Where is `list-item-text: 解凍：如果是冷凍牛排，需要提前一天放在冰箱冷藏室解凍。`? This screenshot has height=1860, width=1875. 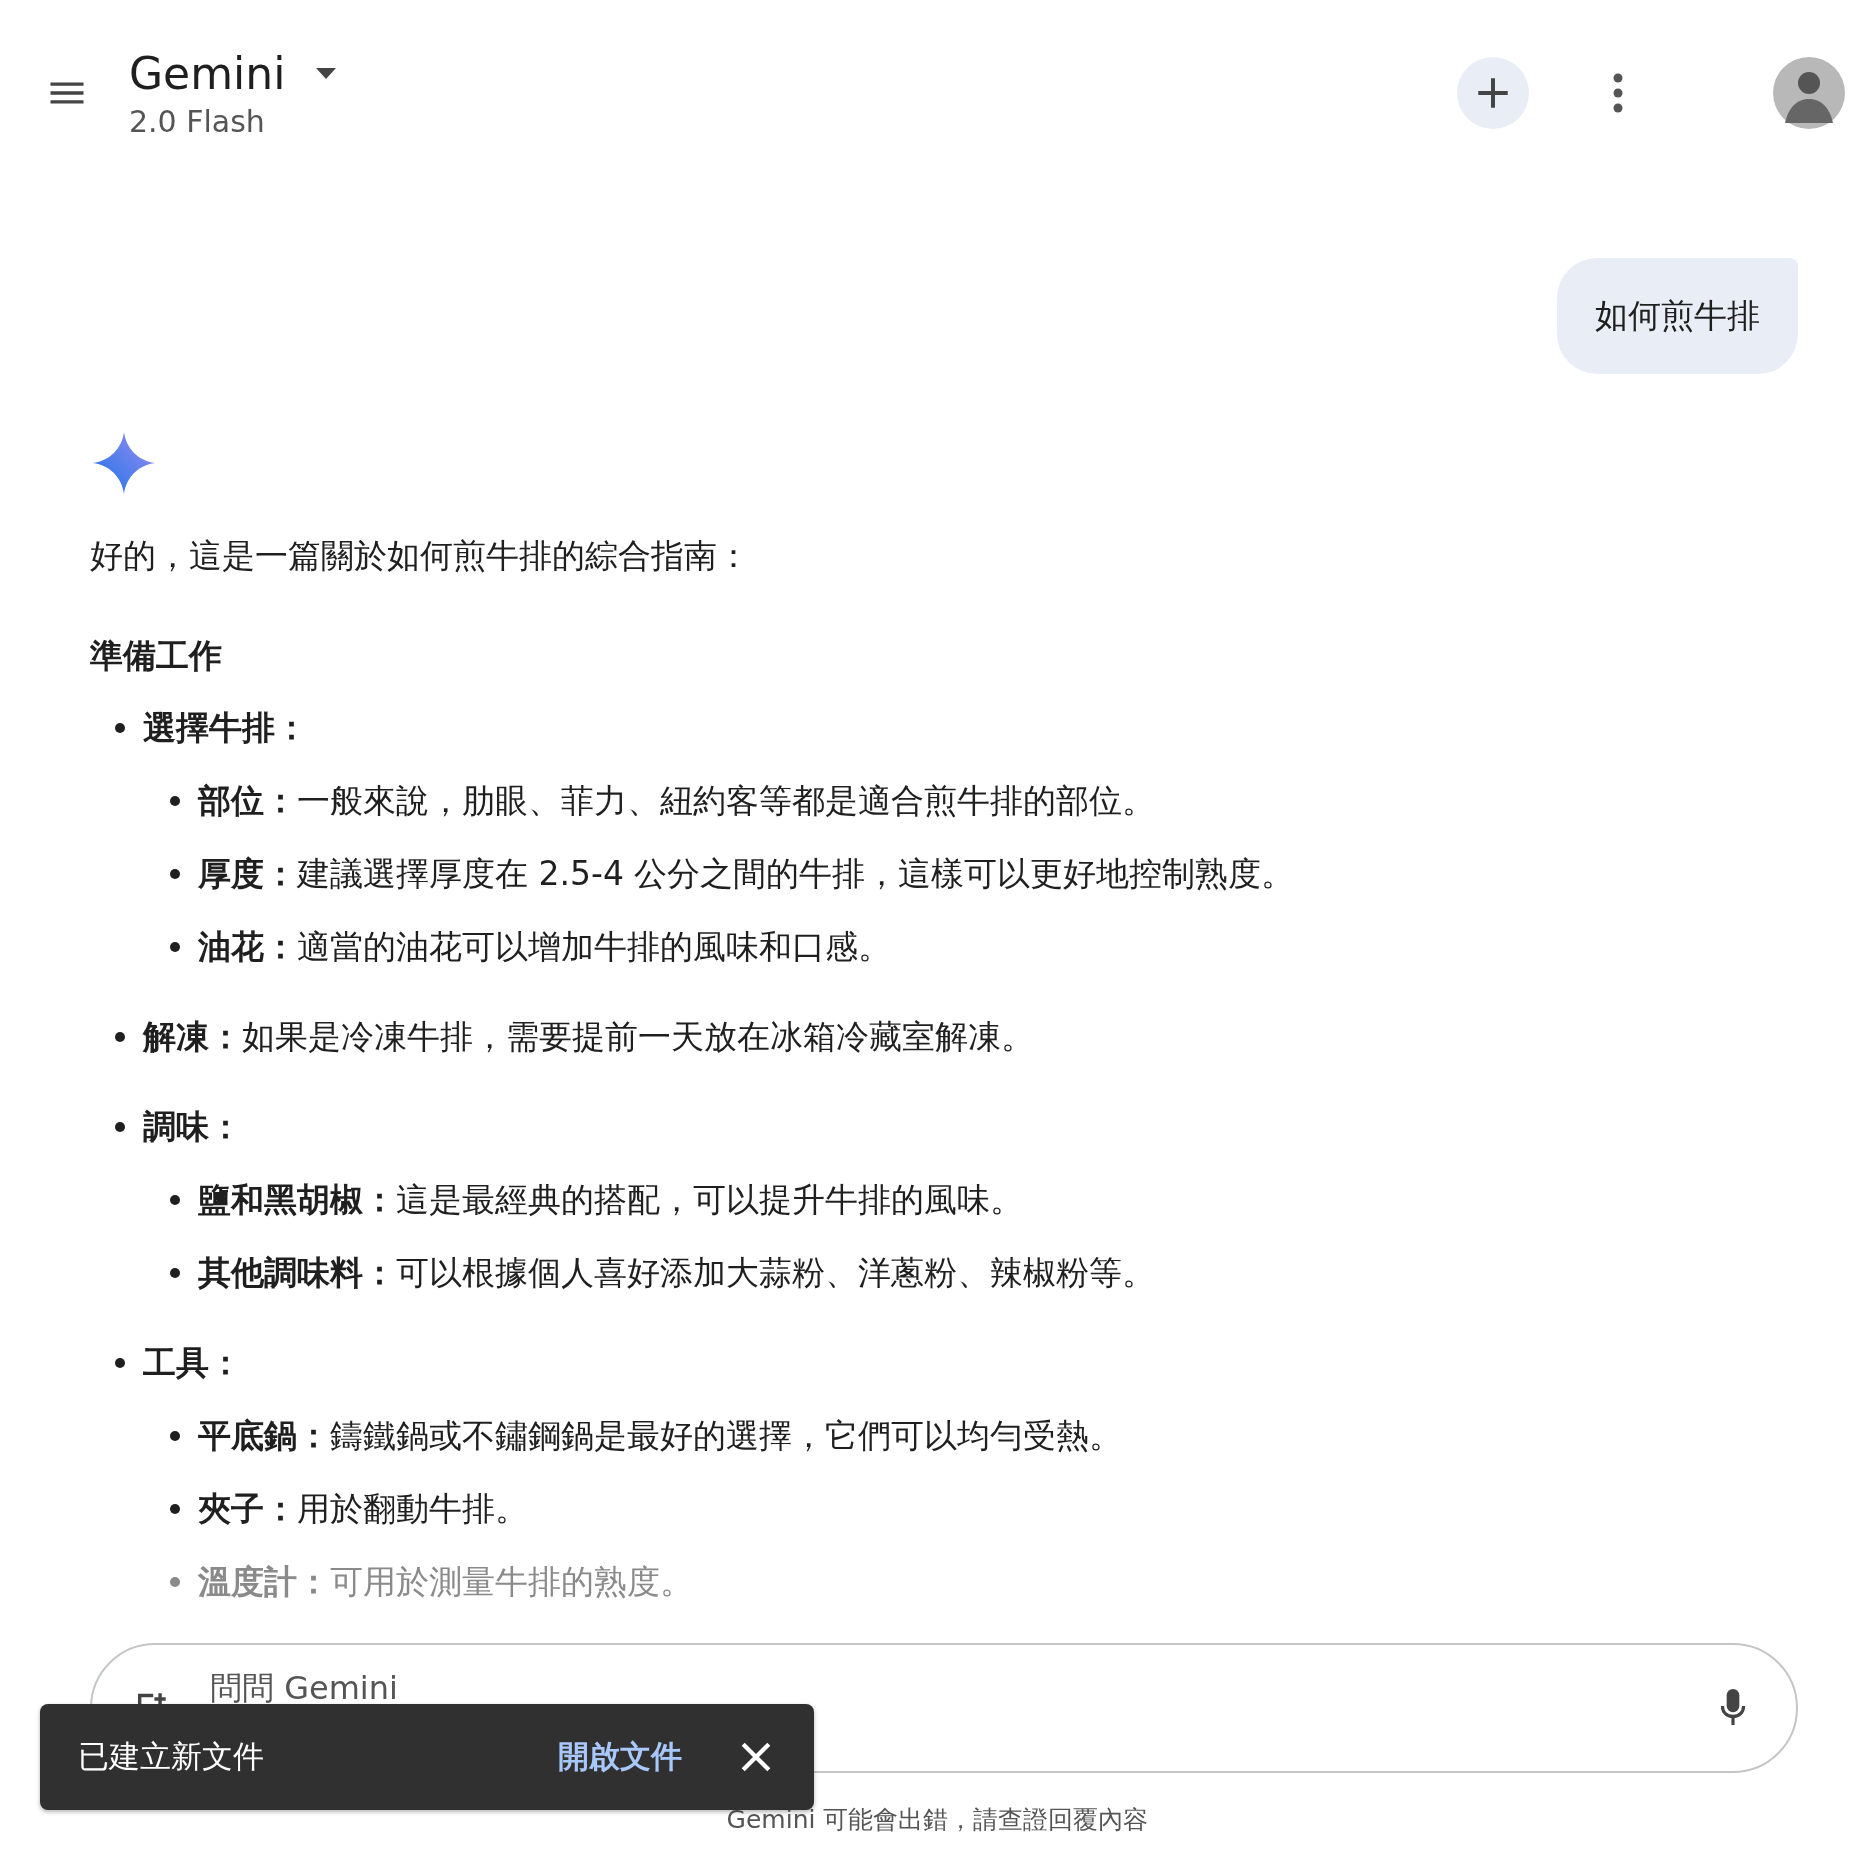 list-item-text: 解凍：如果是冷凍牛排，需要提前一天放在冰箱冷藏室解凍。 is located at coordinates (588, 1037).